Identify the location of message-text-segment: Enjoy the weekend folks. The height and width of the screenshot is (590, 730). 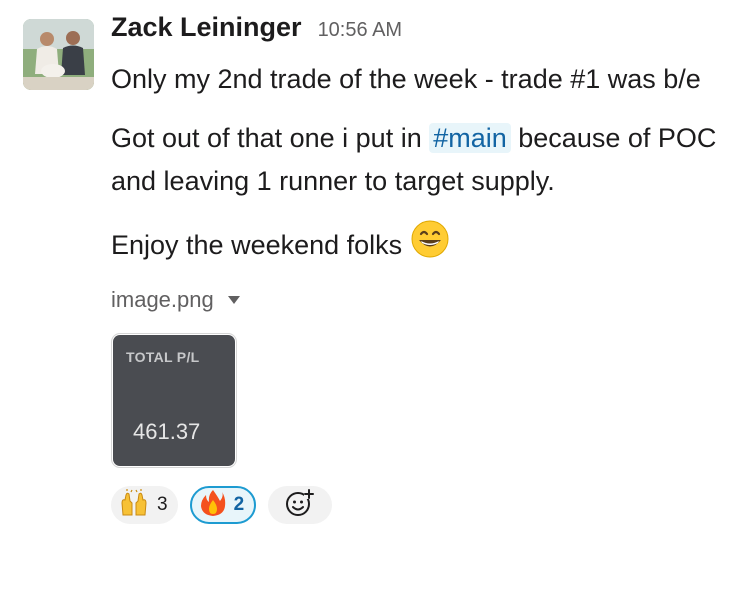
(257, 245).